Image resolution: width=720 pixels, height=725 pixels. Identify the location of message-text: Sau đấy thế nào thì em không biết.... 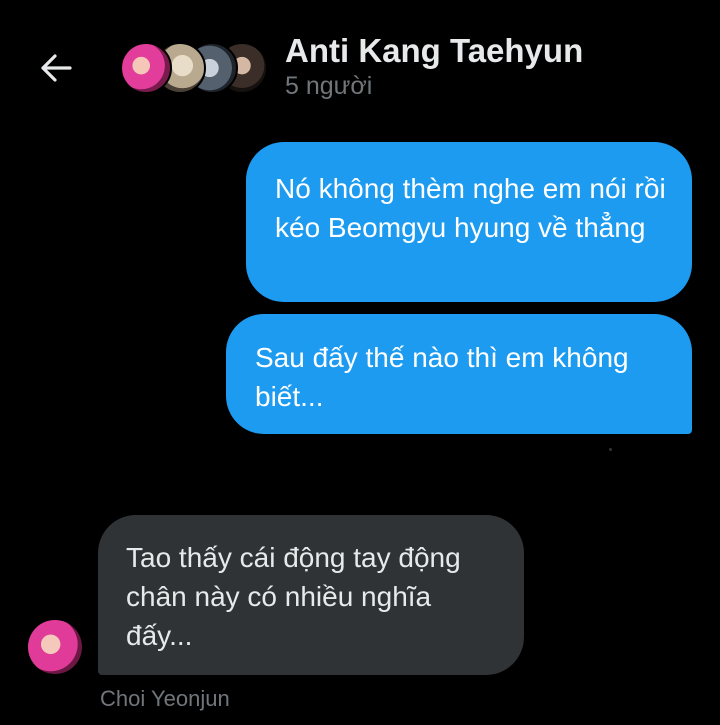
(442, 377).